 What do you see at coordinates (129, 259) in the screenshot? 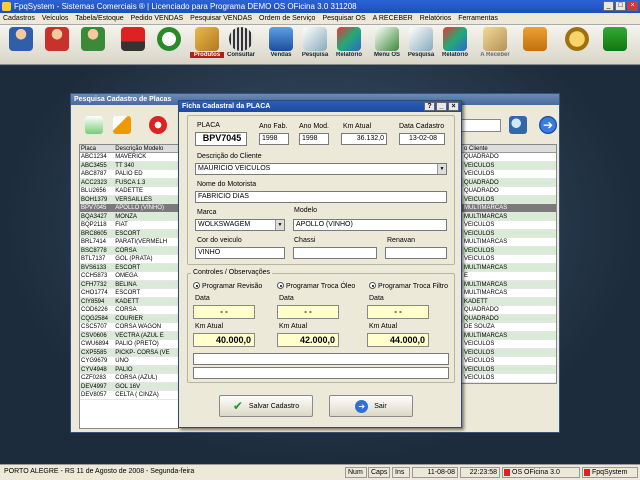
I see `table-row: BTL7137 GOL (PRATA)` at bounding box center [129, 259].